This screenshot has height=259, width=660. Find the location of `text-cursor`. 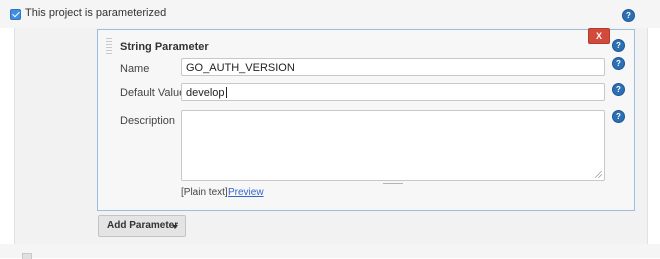

text-cursor is located at coordinates (226, 92).